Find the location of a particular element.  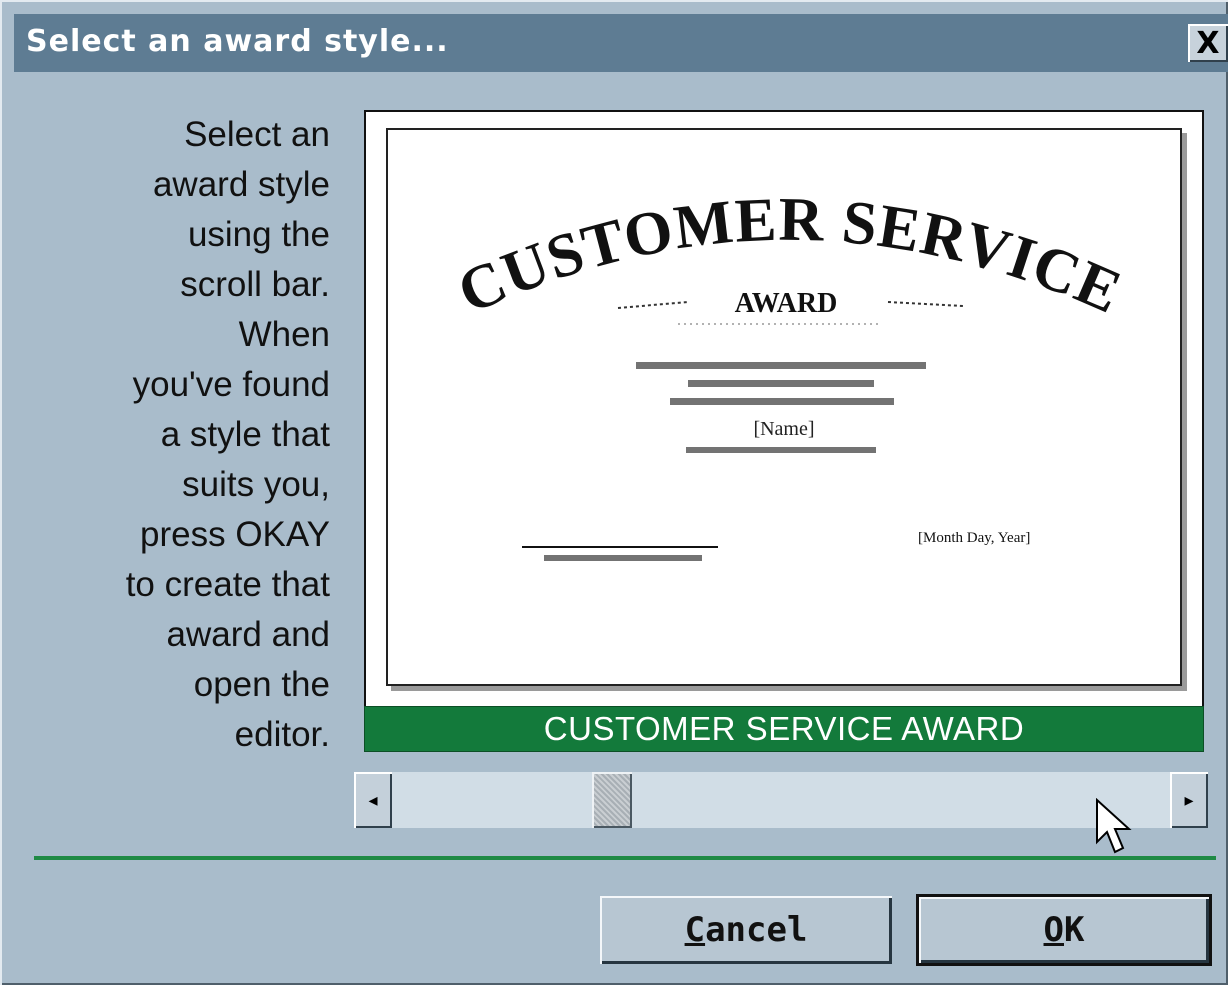

scroll-left-button: ◂ is located at coordinates (373, 800).